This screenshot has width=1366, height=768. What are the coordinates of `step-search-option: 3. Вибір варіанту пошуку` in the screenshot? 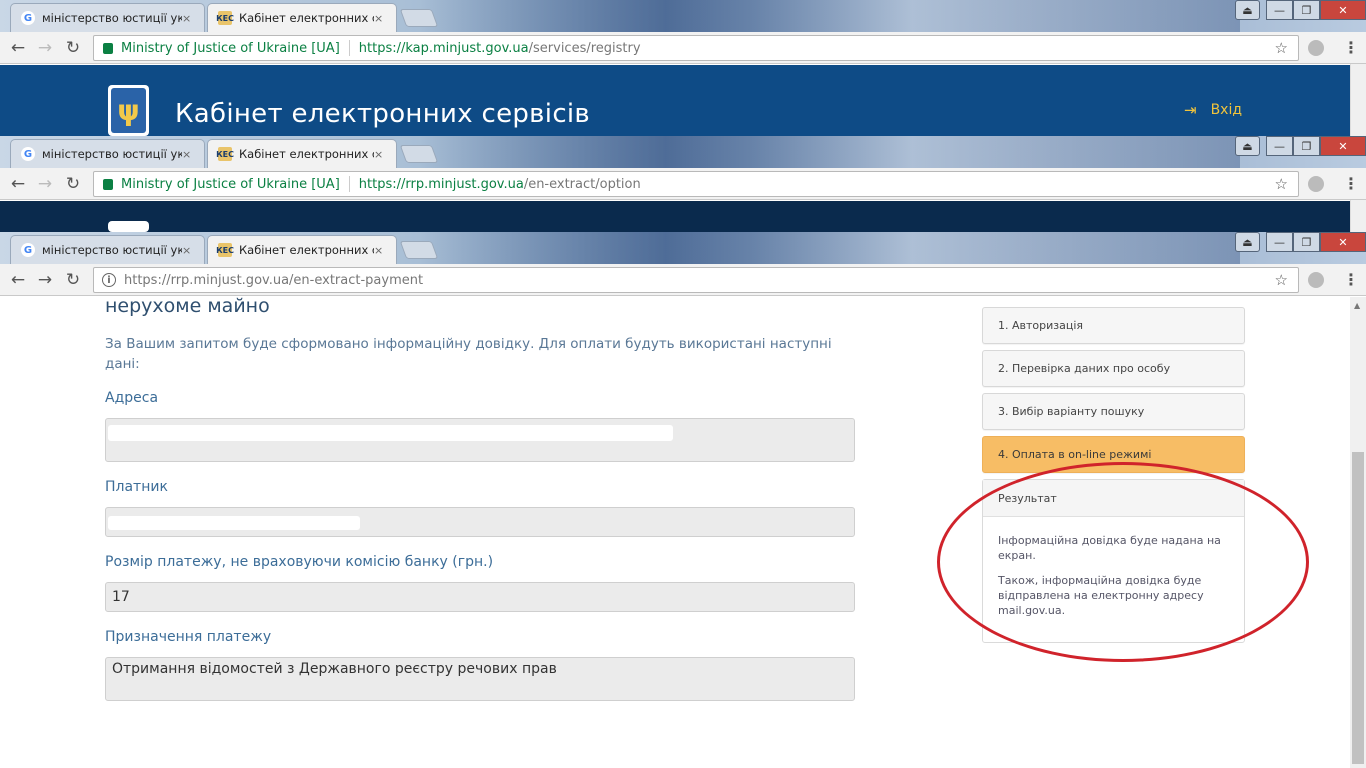 It's located at (1113, 411).